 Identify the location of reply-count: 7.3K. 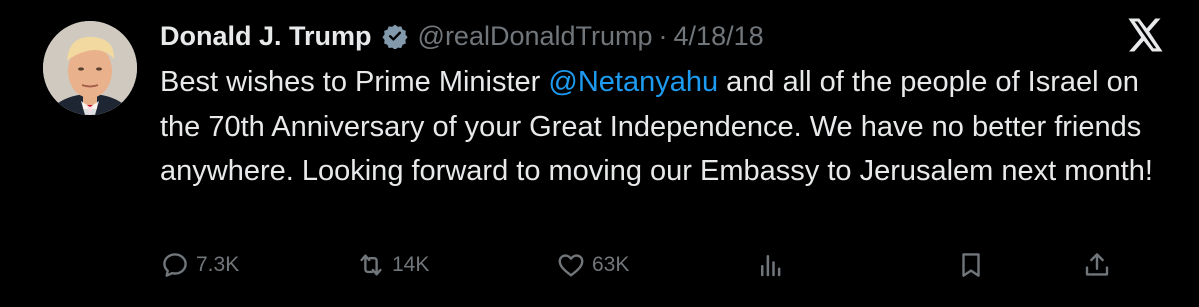
(218, 264).